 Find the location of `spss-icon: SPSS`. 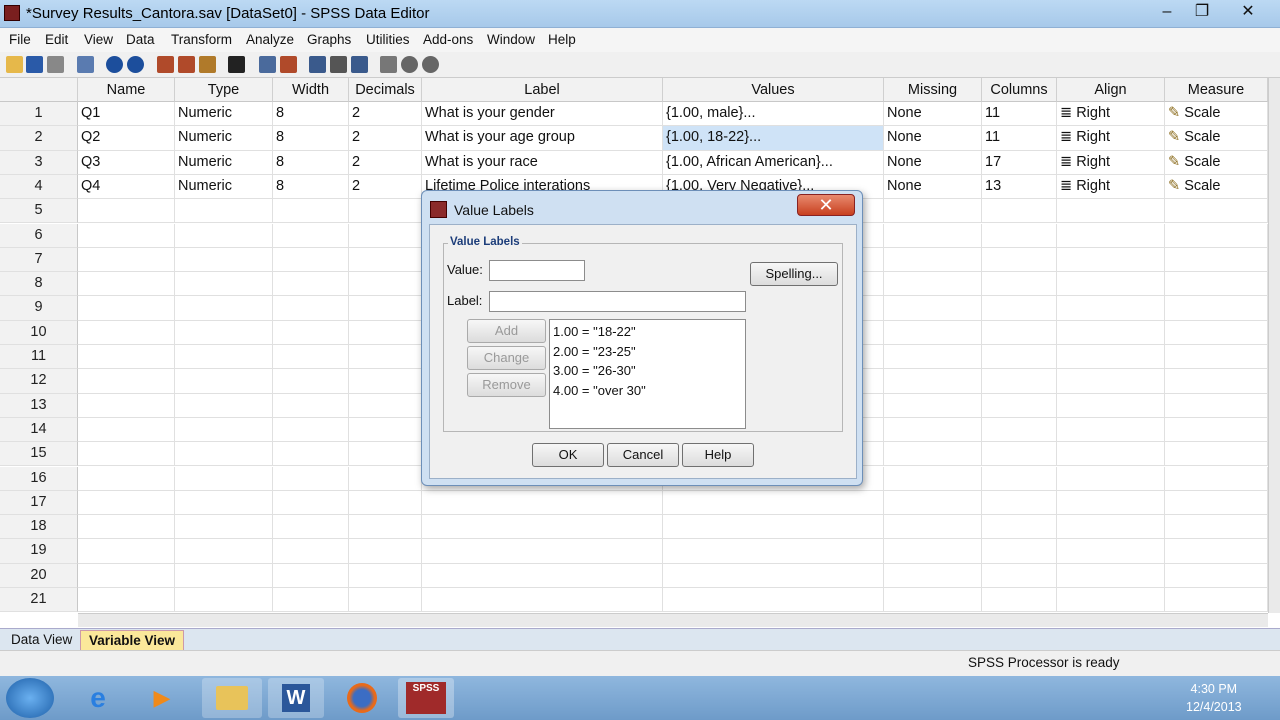

spss-icon: SPSS is located at coordinates (426, 698).